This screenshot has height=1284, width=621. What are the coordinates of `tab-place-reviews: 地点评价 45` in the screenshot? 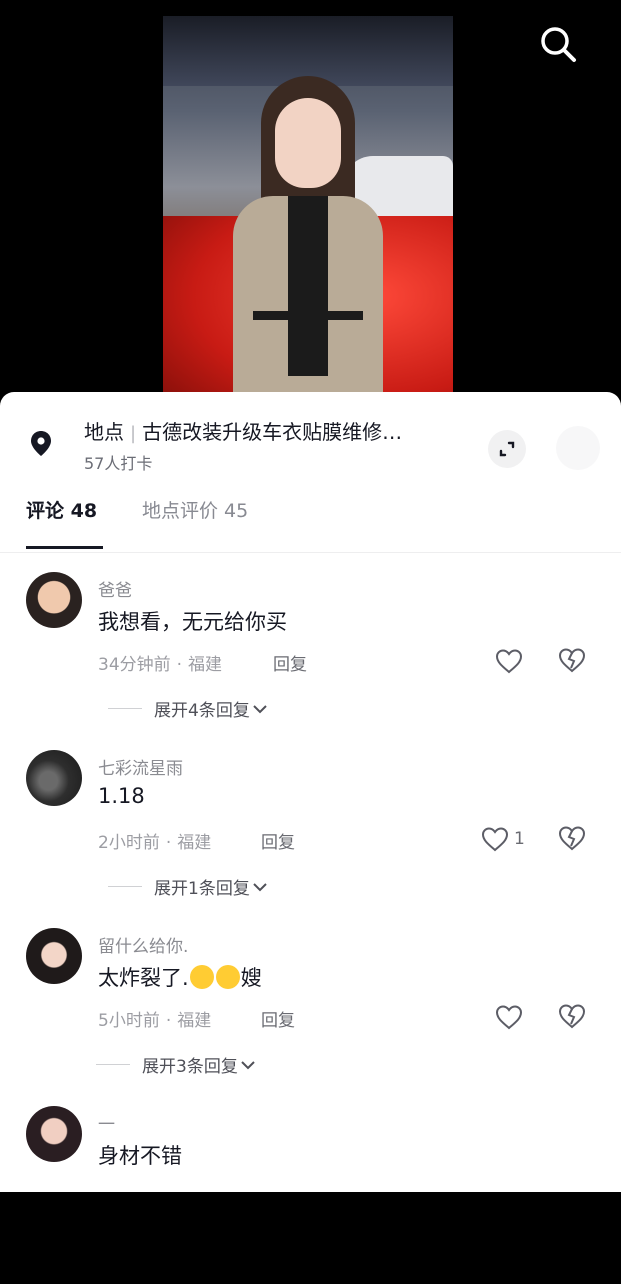 It's located at (195, 509).